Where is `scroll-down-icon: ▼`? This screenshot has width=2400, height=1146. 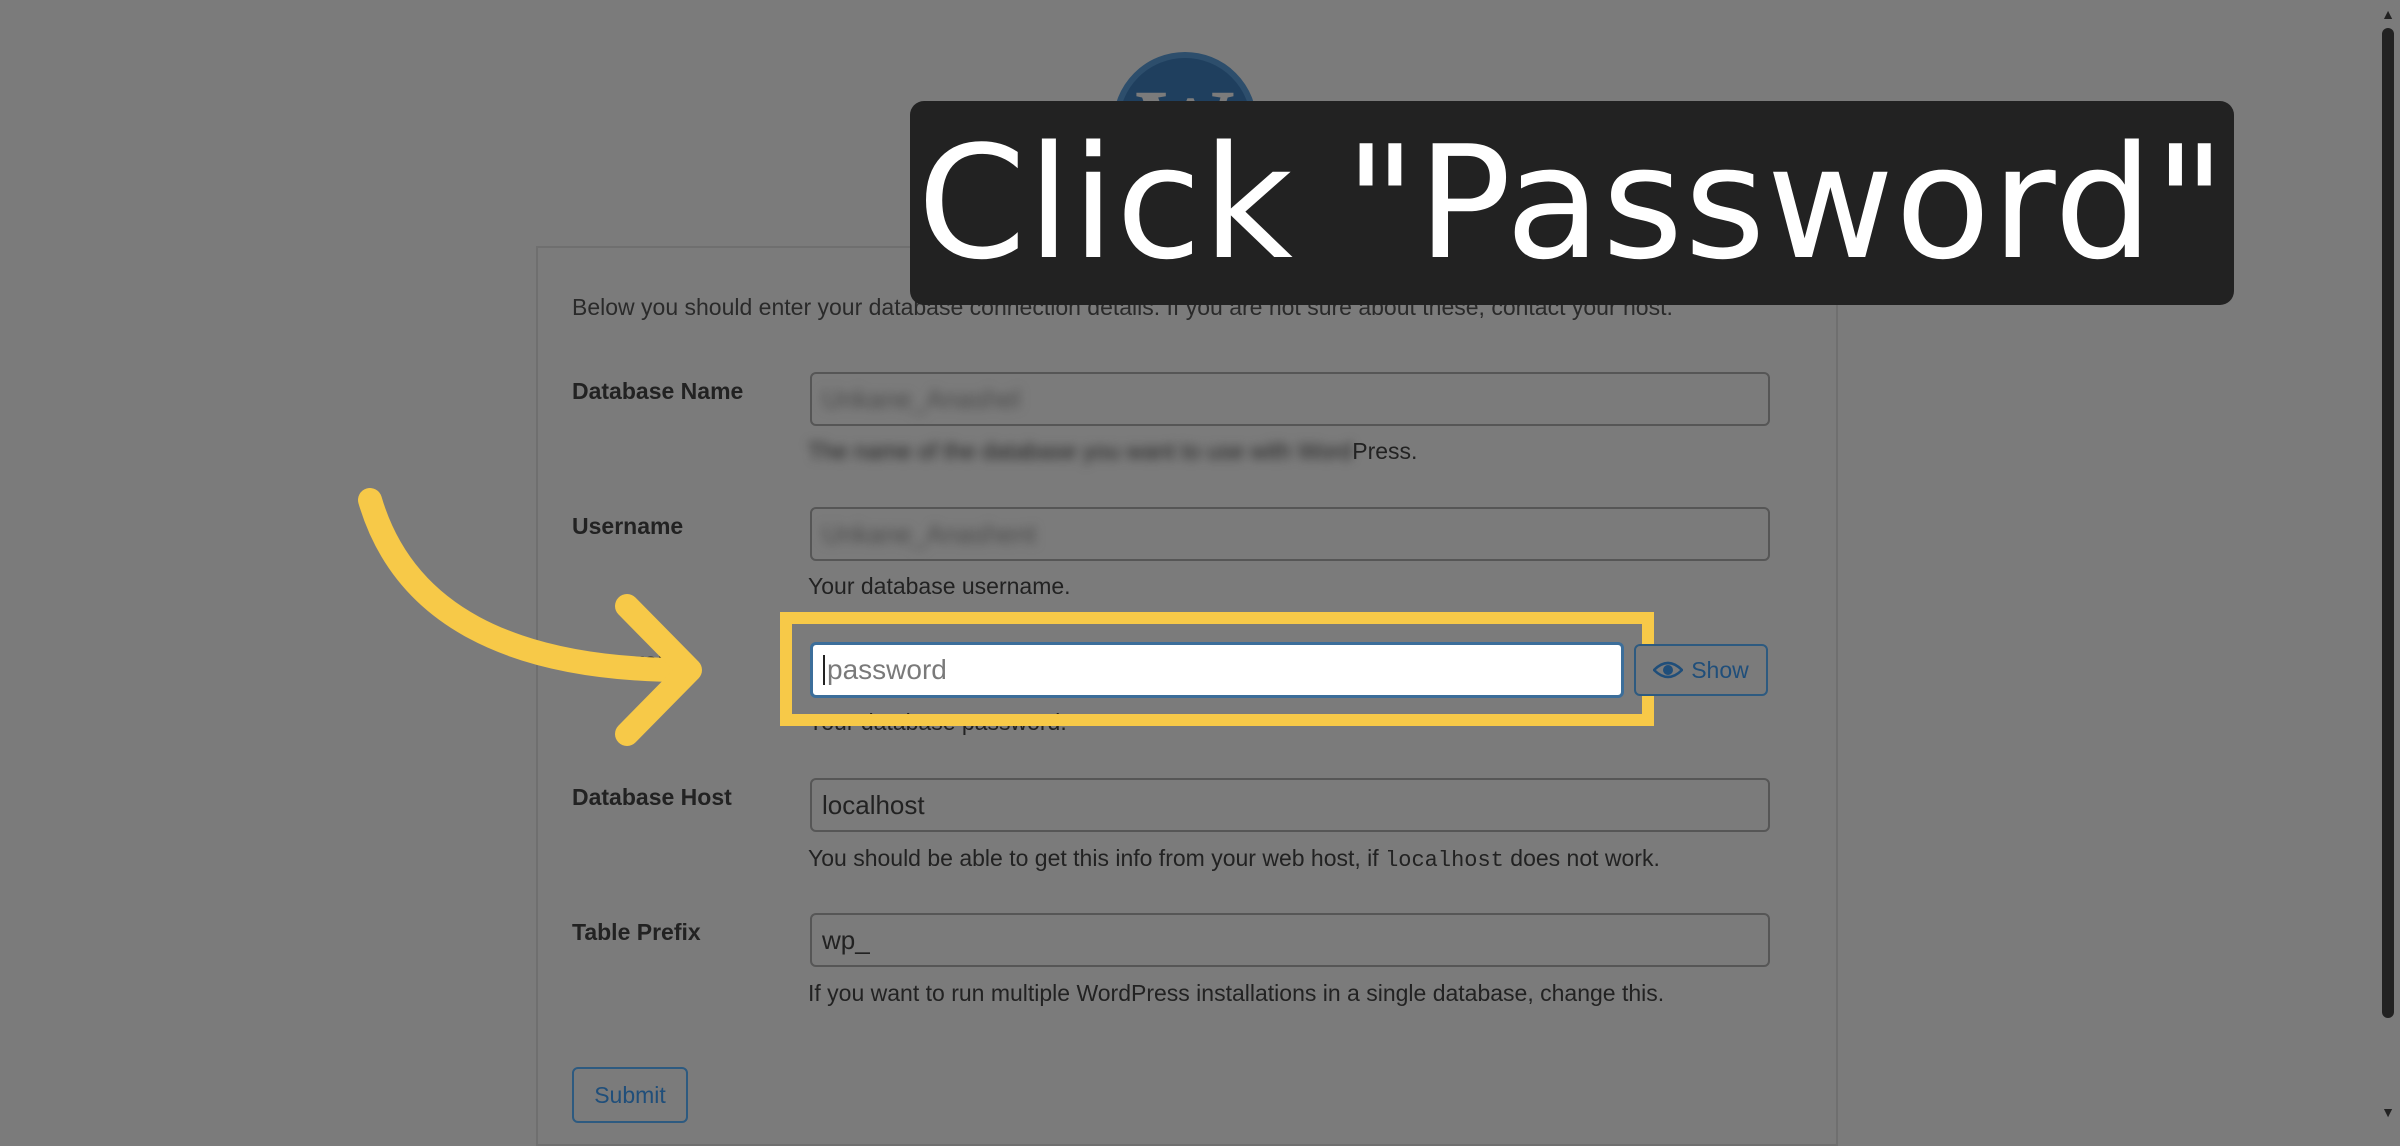
scroll-down-icon: ▼ is located at coordinates (2388, 1112).